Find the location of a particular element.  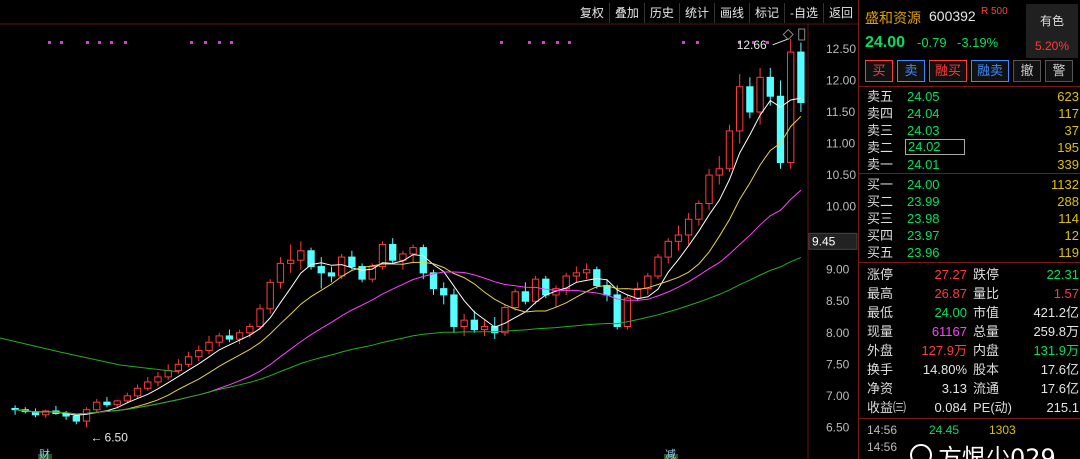

sector-name: 有色 is located at coordinates (1051, 21).